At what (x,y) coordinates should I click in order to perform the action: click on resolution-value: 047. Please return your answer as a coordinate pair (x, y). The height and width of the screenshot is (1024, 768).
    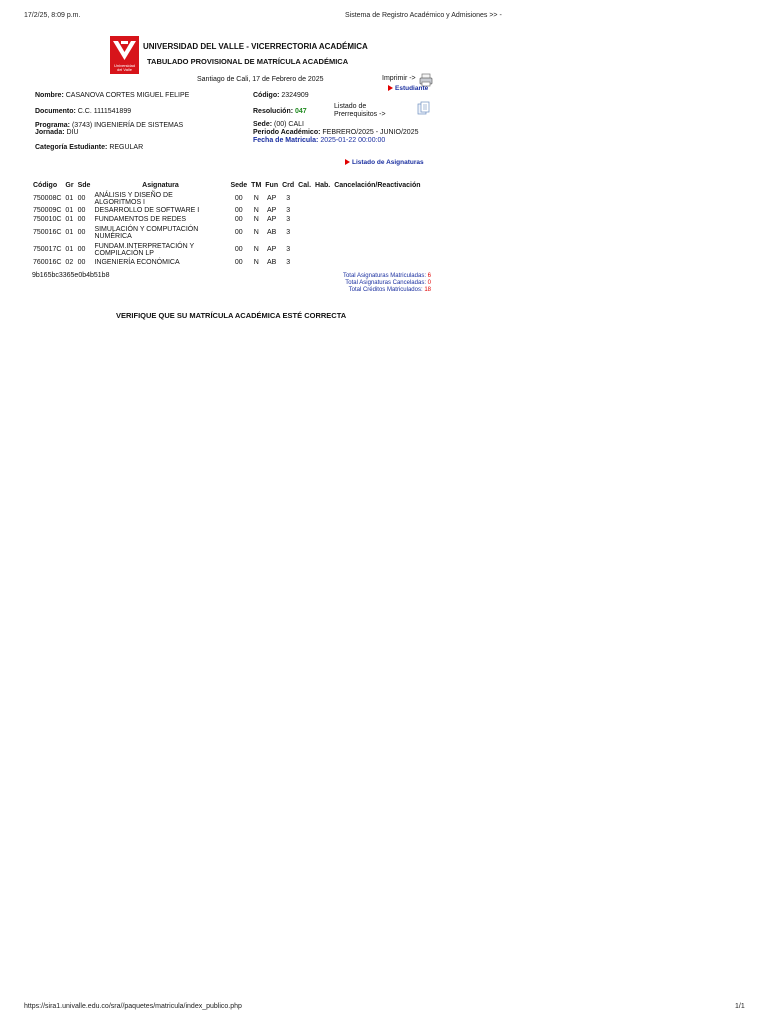
    Looking at the image, I should click on (301, 111).